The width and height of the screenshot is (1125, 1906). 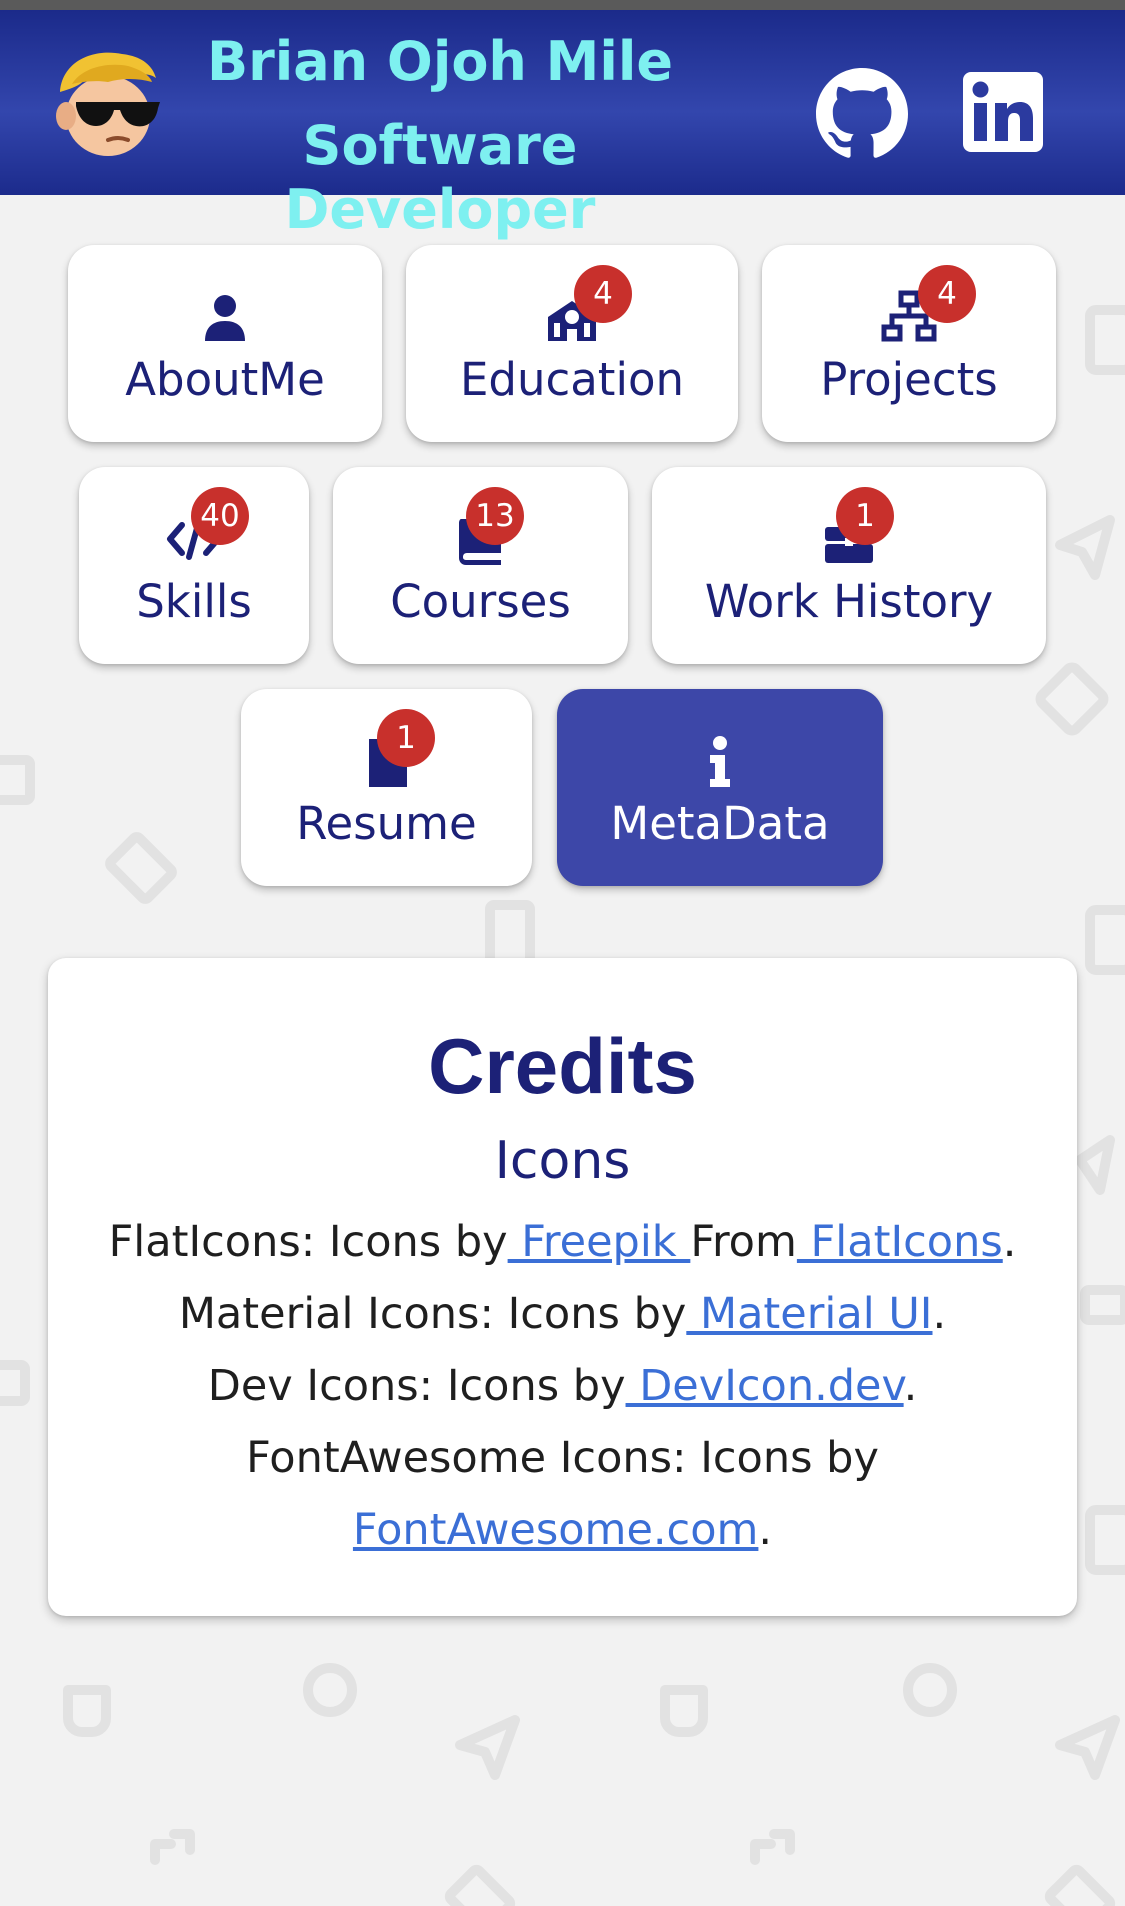 I want to click on app-header: Brian Ojoh Mile Software Developer, so click(x=562, y=125).